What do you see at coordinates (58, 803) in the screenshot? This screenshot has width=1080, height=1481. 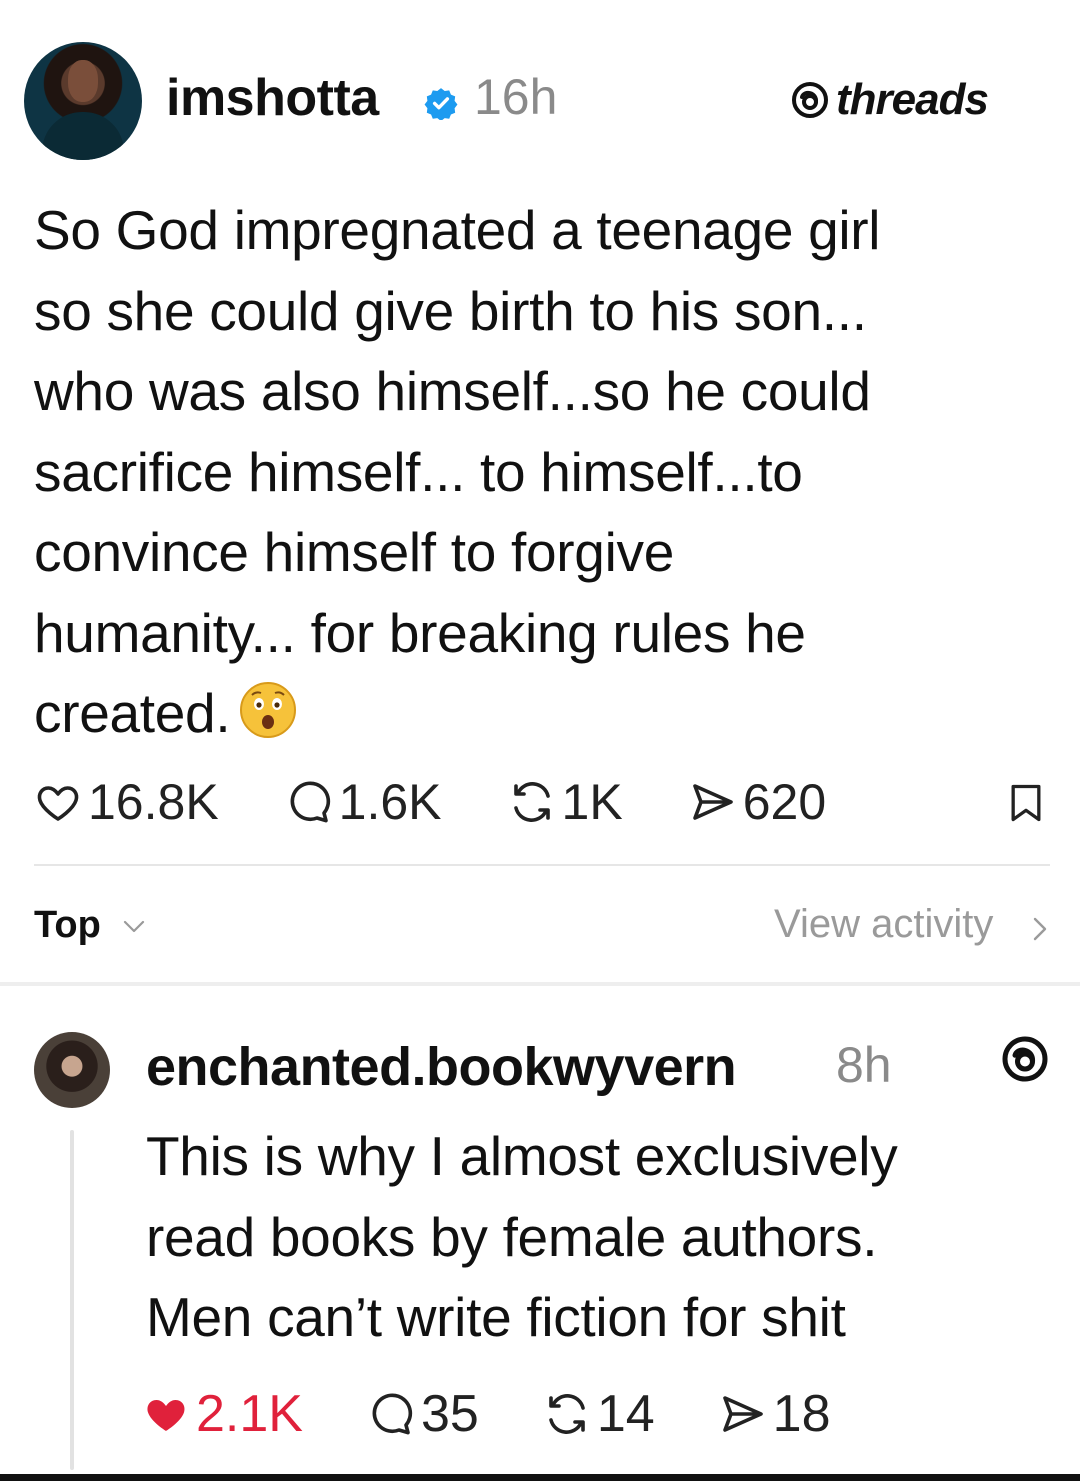 I see `heart-icon` at bounding box center [58, 803].